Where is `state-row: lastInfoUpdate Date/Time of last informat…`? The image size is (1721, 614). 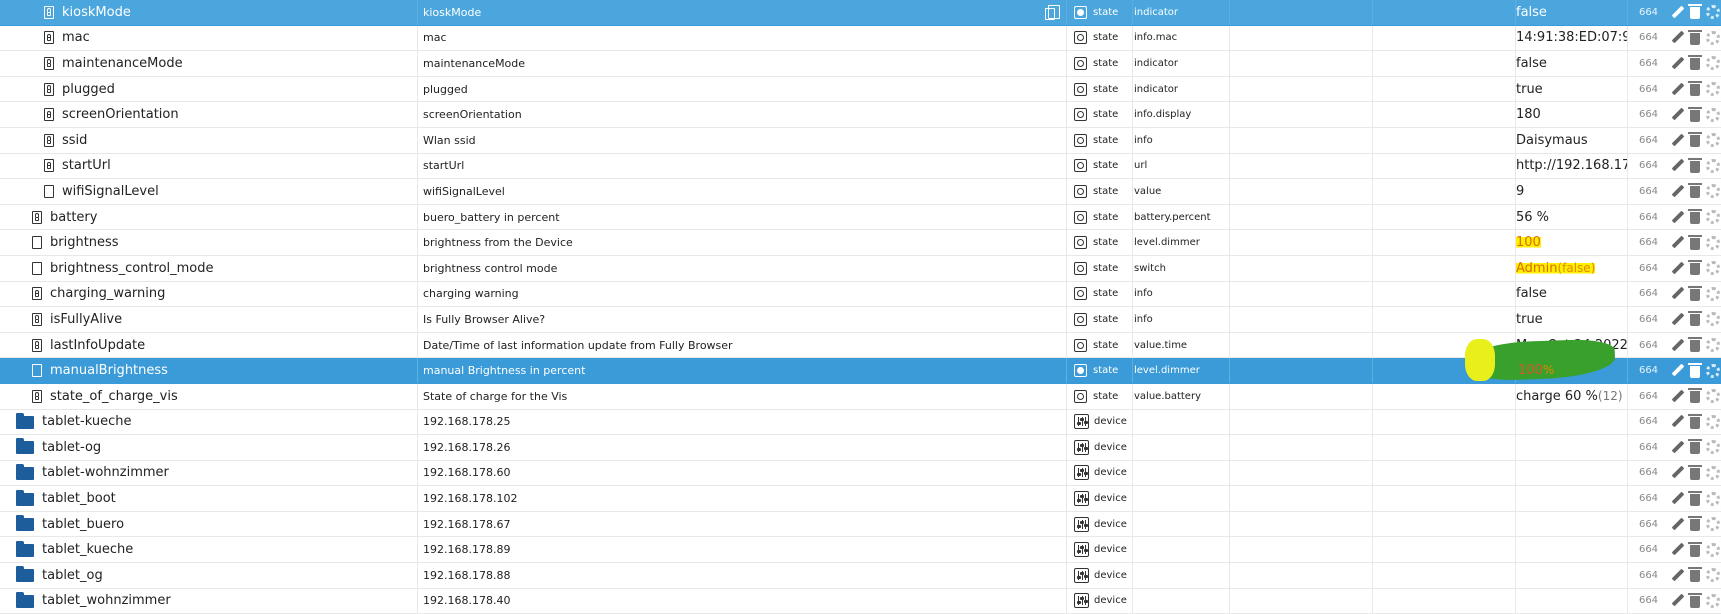 state-row: lastInfoUpdate Date/Time of last informat… is located at coordinates (860, 345).